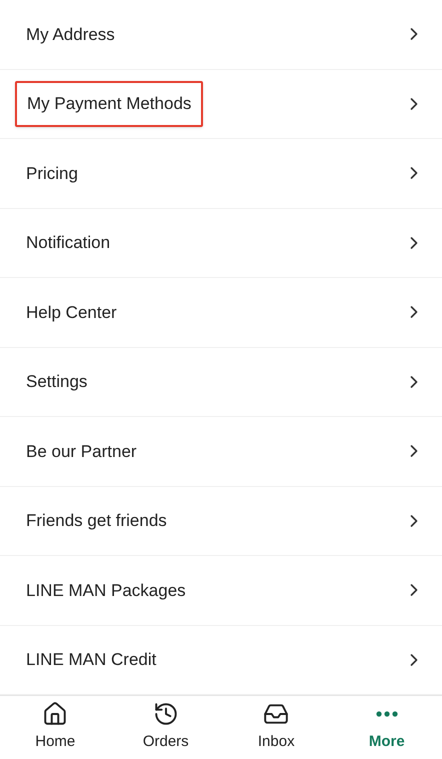 The height and width of the screenshot is (759, 442). I want to click on menu-label: My Payment Methods, so click(109, 103).